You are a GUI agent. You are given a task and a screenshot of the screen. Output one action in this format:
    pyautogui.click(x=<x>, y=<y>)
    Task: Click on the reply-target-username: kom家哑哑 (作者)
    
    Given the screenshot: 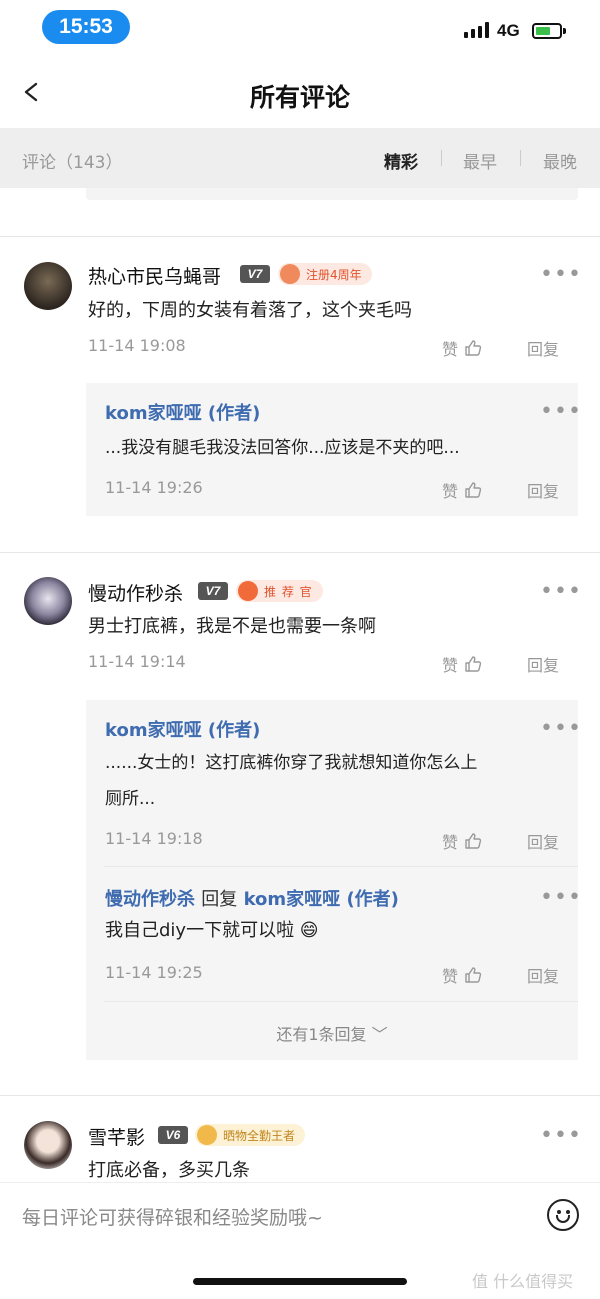 What is the action you would take?
    pyautogui.click(x=321, y=899)
    